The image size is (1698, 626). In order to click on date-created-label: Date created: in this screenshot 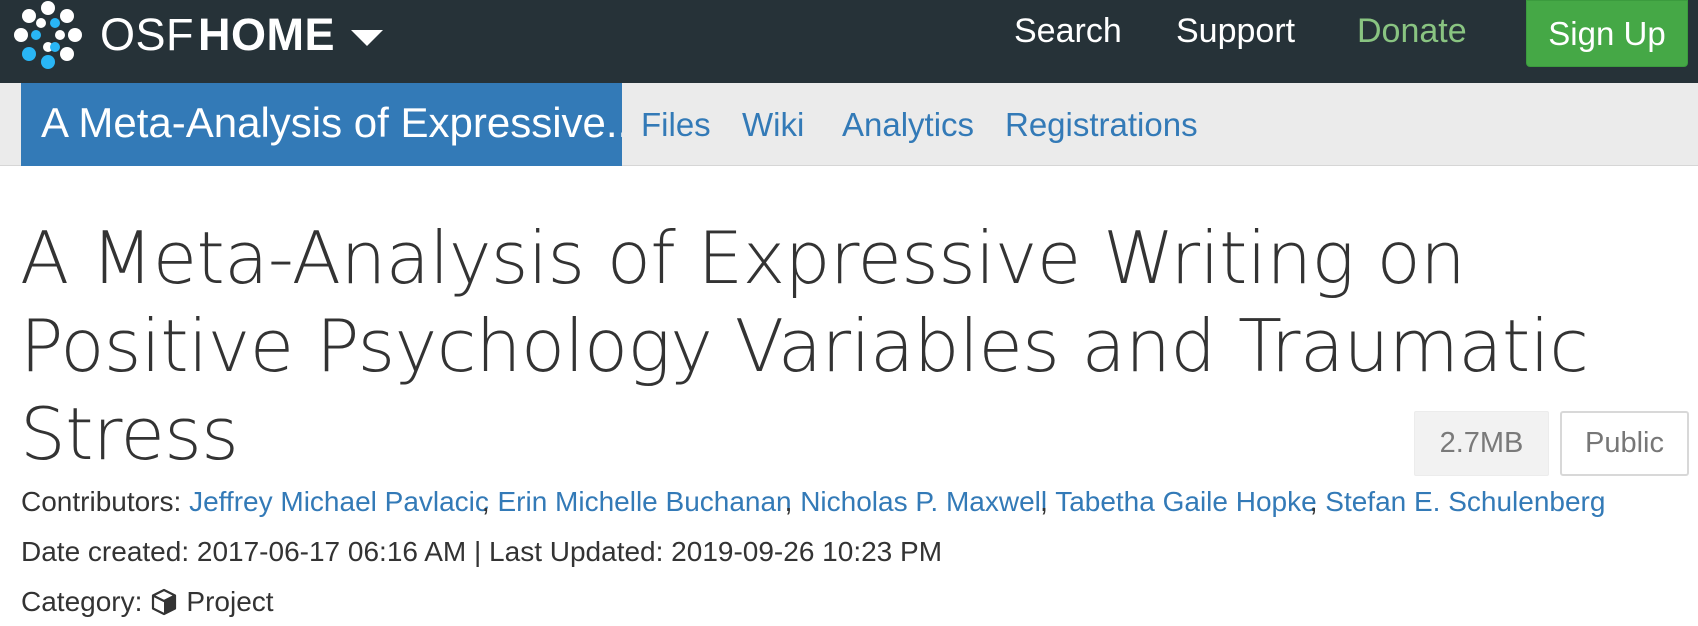, I will do `click(105, 551)`.